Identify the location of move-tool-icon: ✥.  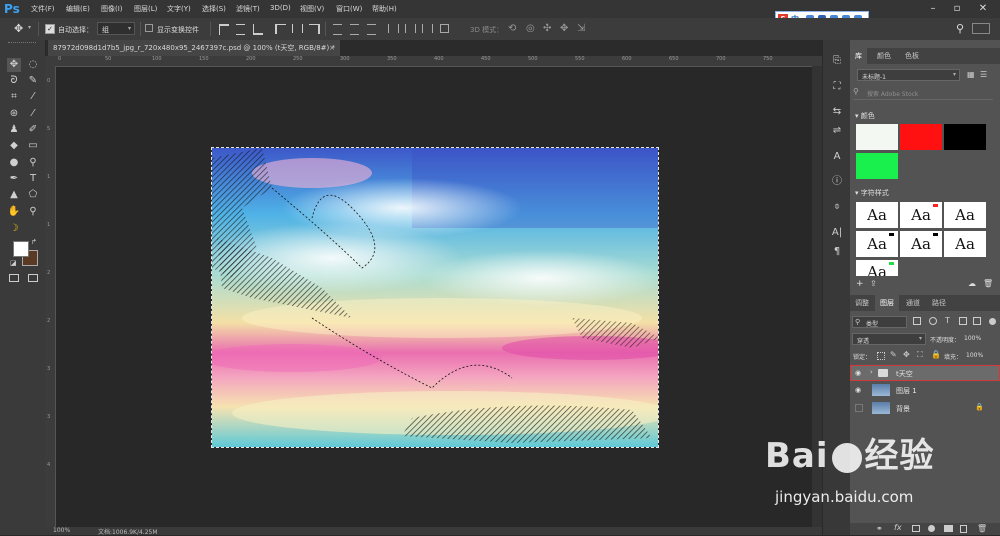
(18, 28).